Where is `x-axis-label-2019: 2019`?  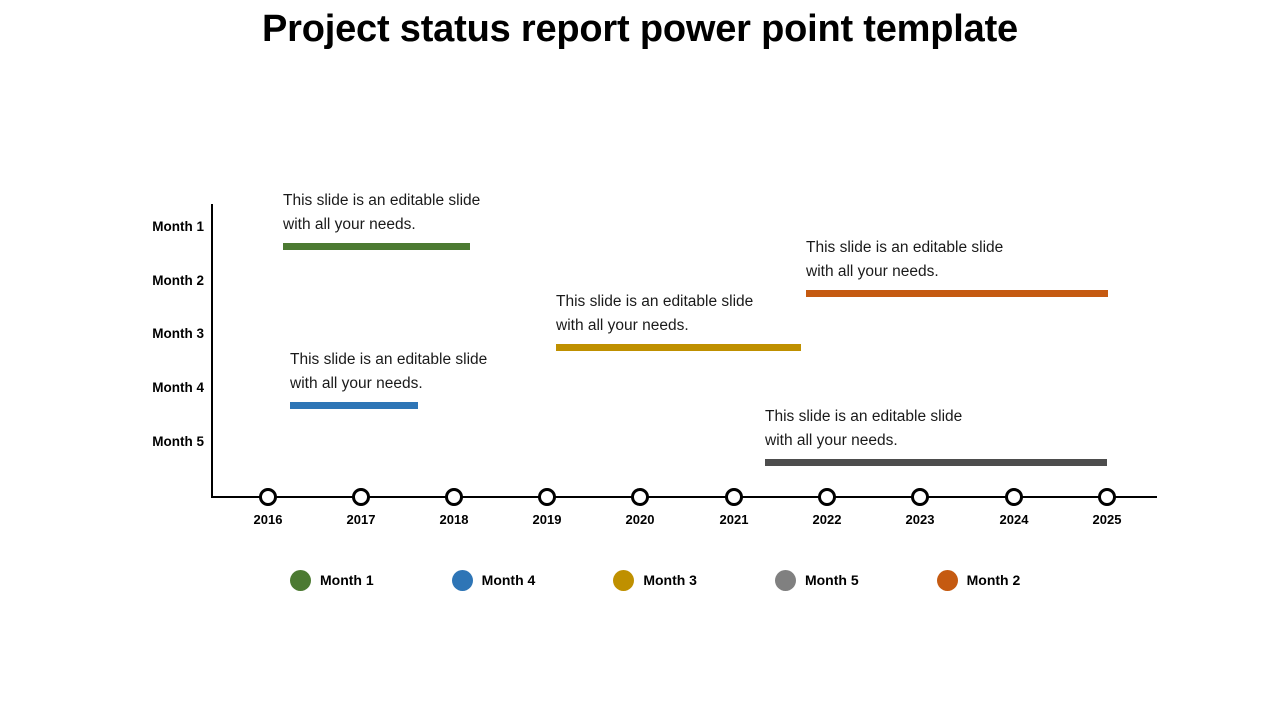 x-axis-label-2019: 2019 is located at coordinates (547, 519).